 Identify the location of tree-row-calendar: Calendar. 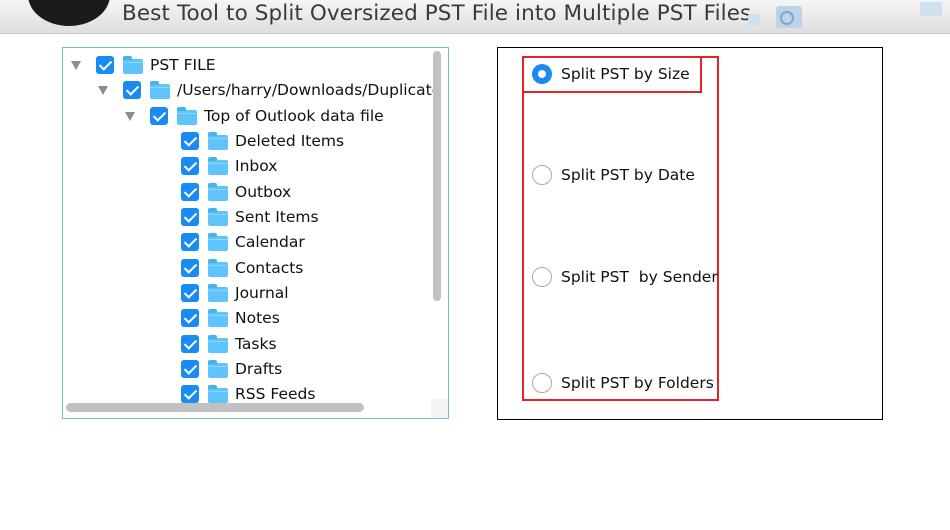
(243, 242).